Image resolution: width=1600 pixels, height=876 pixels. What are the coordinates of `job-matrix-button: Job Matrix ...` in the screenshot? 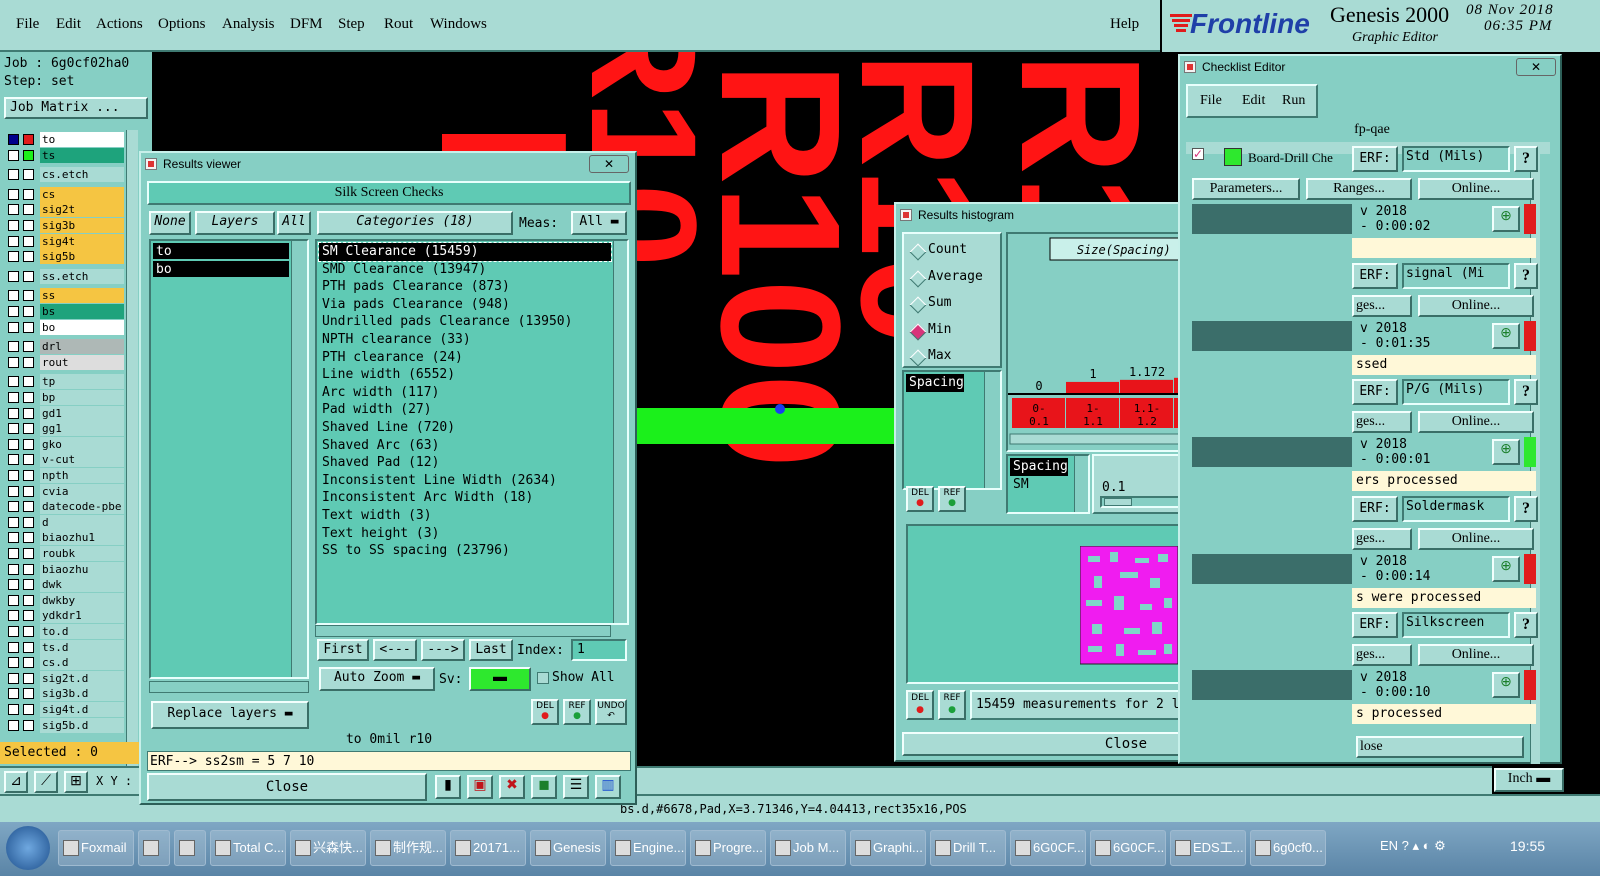 It's located at (76, 108).